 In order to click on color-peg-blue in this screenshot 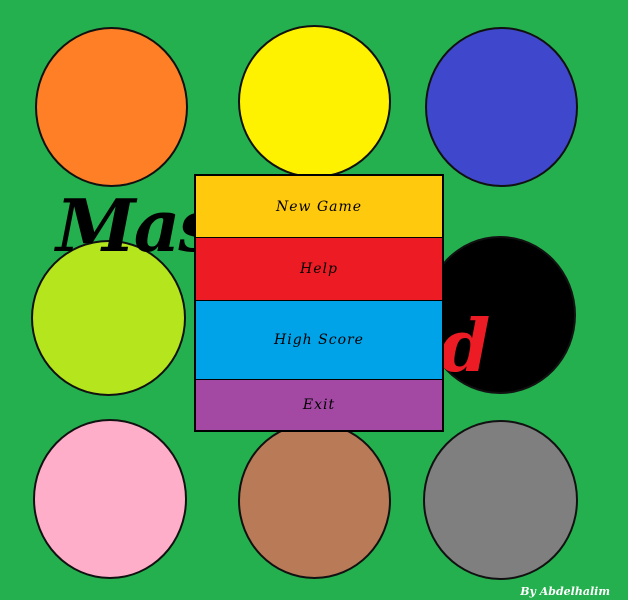, I will do `click(501, 107)`.